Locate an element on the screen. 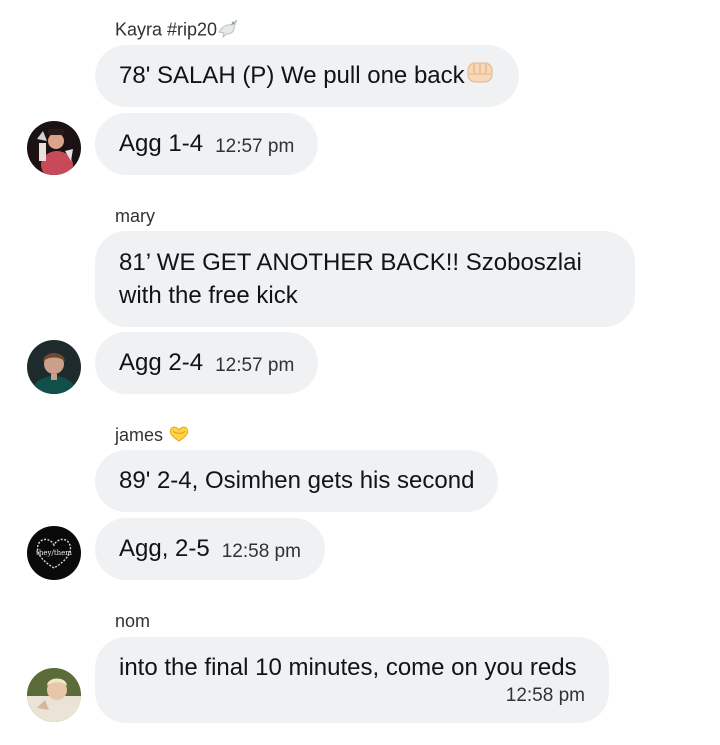 This screenshot has width=720, height=745. message-bubble: 78' SALAH (P) We pull one back is located at coordinates (307, 76).